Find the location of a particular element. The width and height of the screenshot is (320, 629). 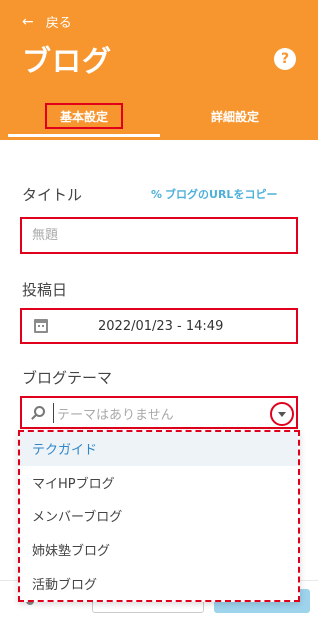

tab-basic-settings: 基本設定 is located at coordinates (84, 116).